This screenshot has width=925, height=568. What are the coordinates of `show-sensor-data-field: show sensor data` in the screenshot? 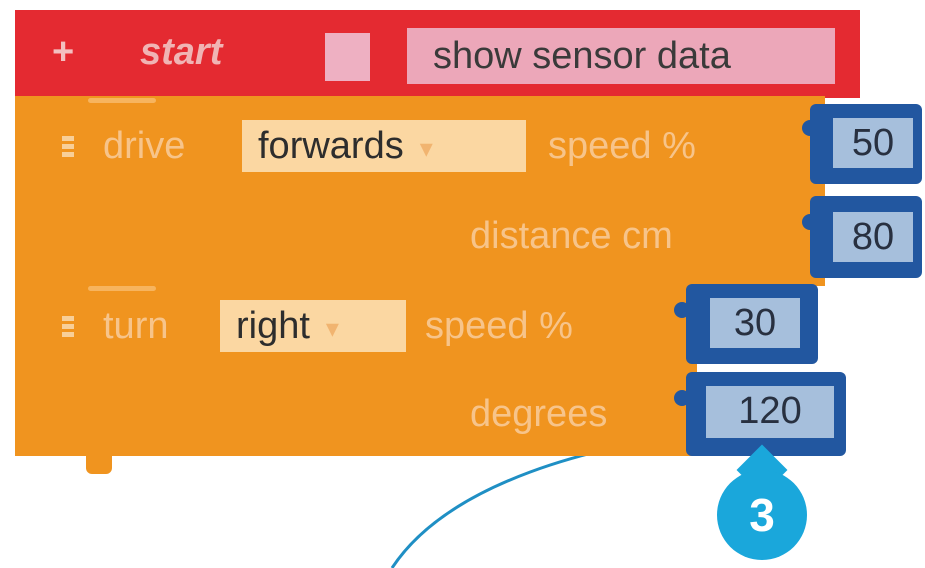 It's located at (621, 56).